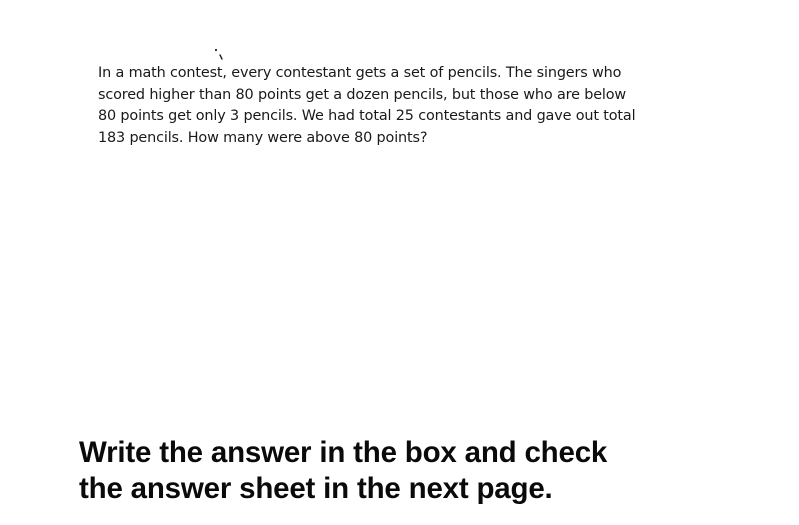  I want to click on stray-mark-icon, so click(218, 54).